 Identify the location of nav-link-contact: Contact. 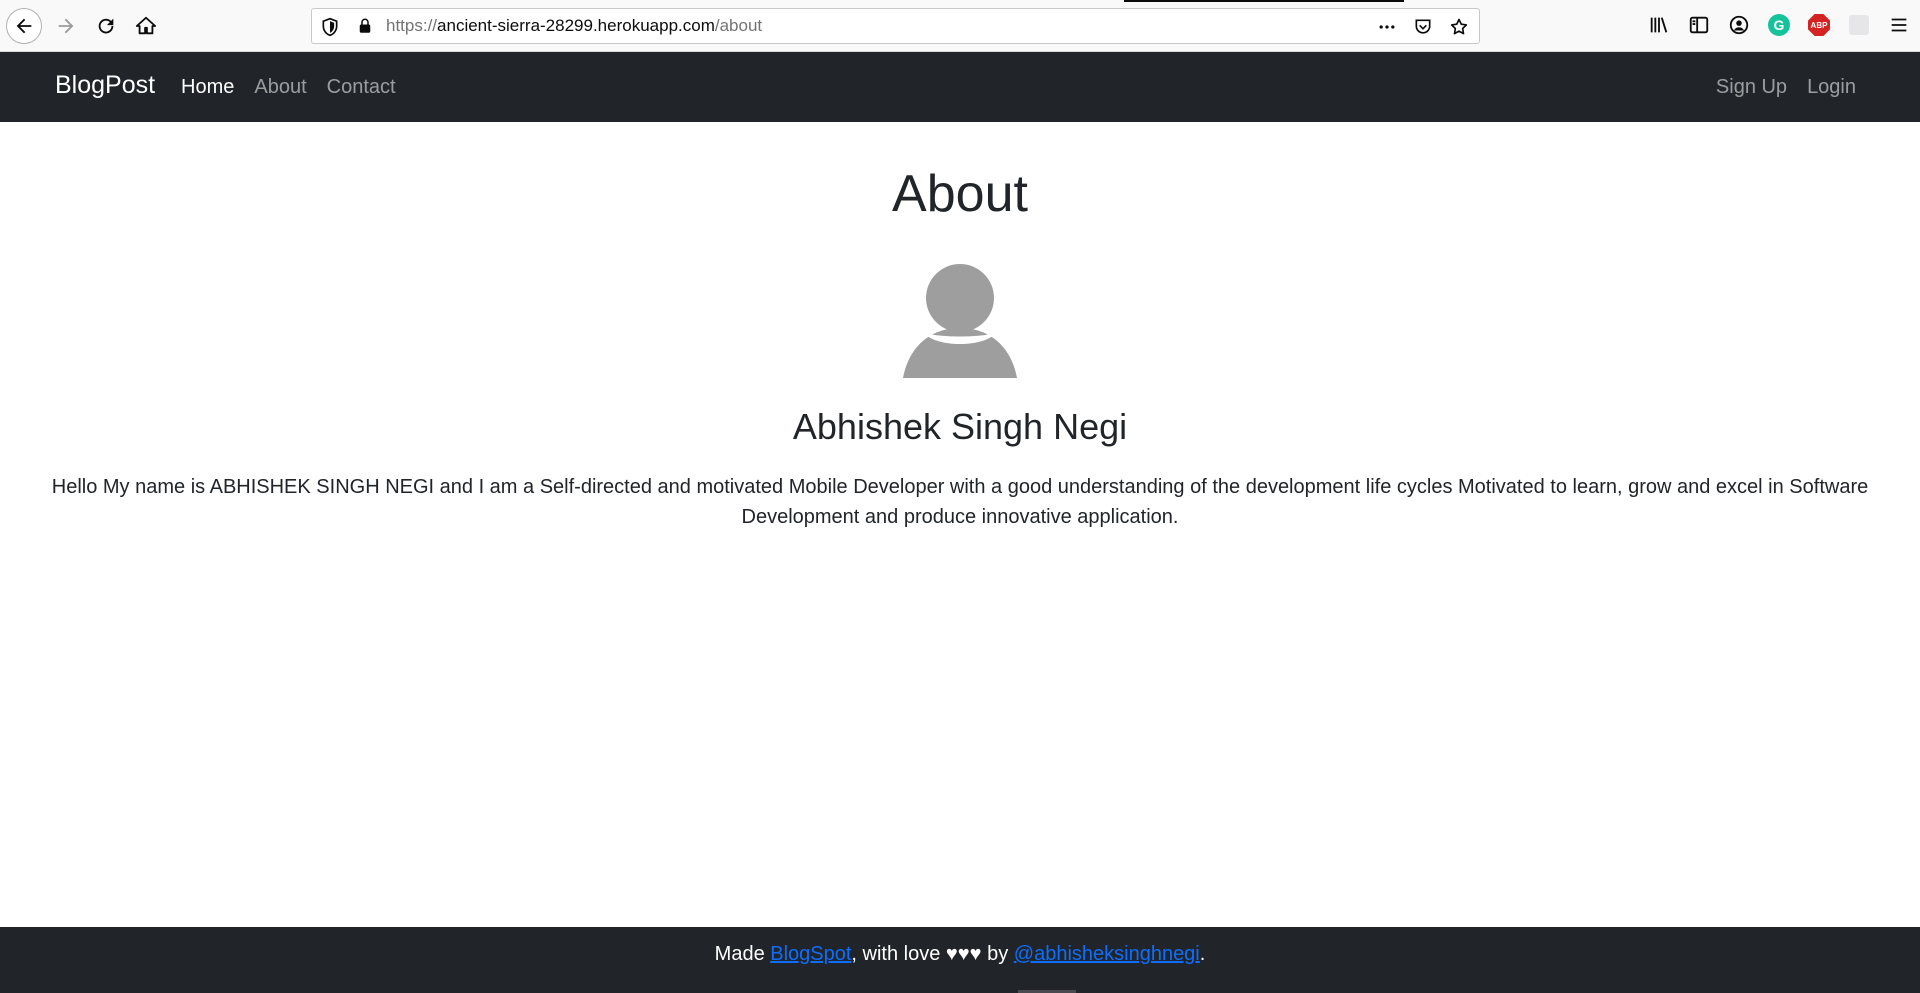
(361, 87).